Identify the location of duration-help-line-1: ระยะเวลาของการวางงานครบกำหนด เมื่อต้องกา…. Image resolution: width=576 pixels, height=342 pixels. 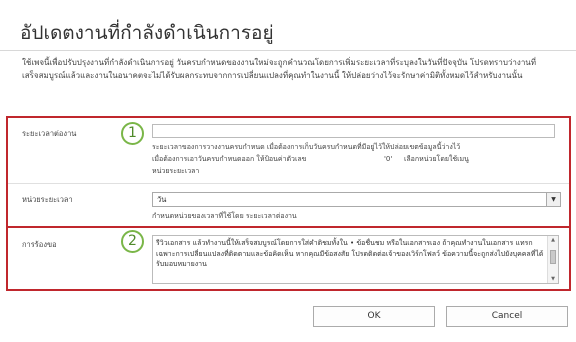
(306, 147).